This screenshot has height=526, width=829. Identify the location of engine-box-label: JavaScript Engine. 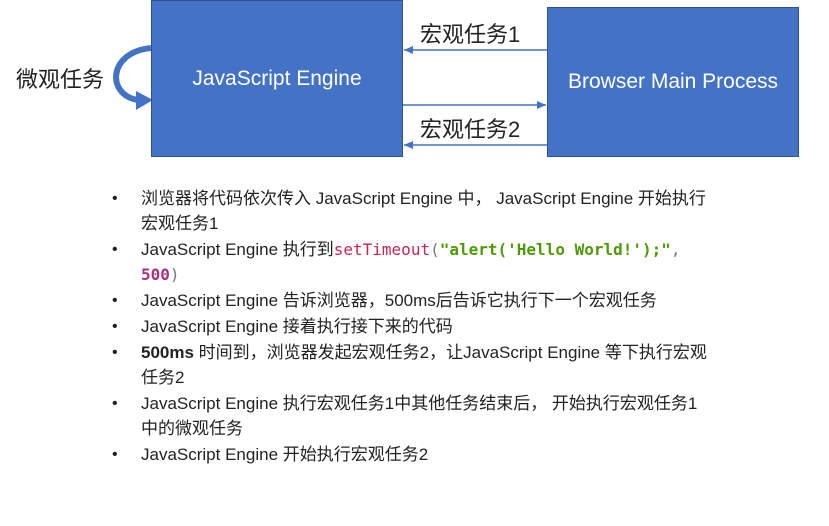
(277, 78).